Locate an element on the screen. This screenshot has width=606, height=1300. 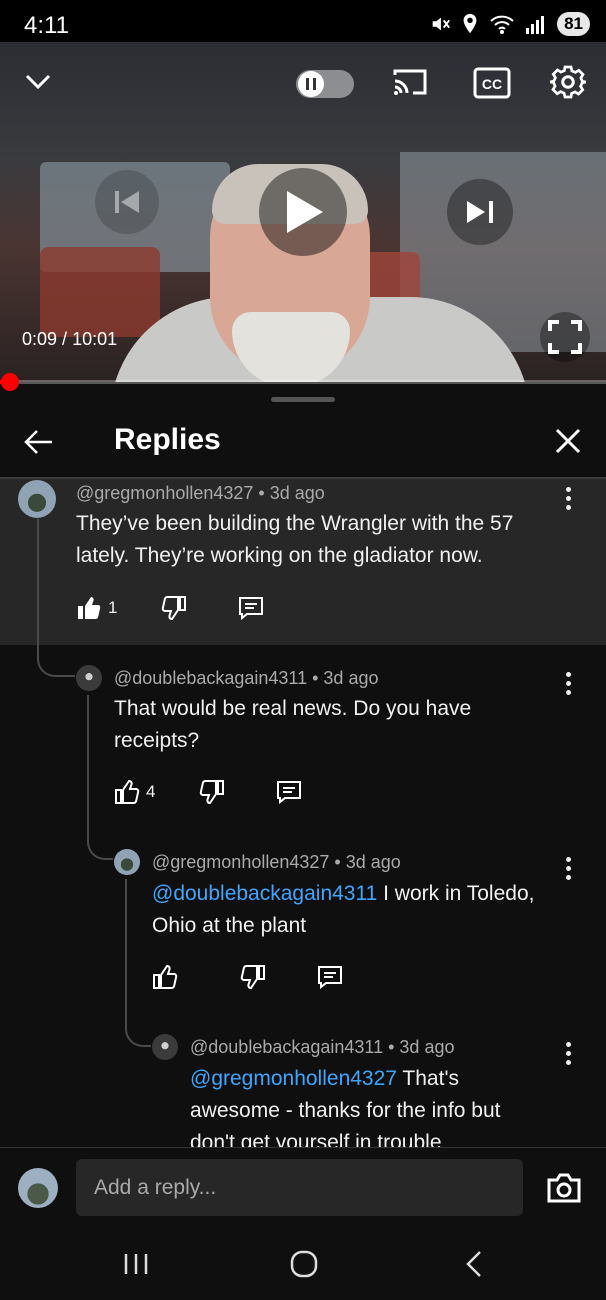
minimize-button is located at coordinates (38, 82).